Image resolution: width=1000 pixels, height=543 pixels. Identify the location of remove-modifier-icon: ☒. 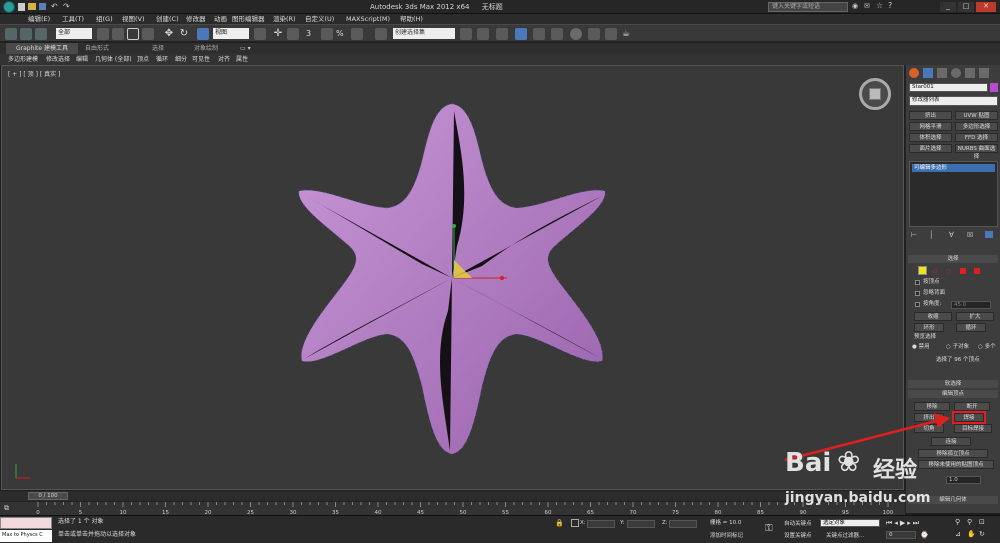
(970, 235).